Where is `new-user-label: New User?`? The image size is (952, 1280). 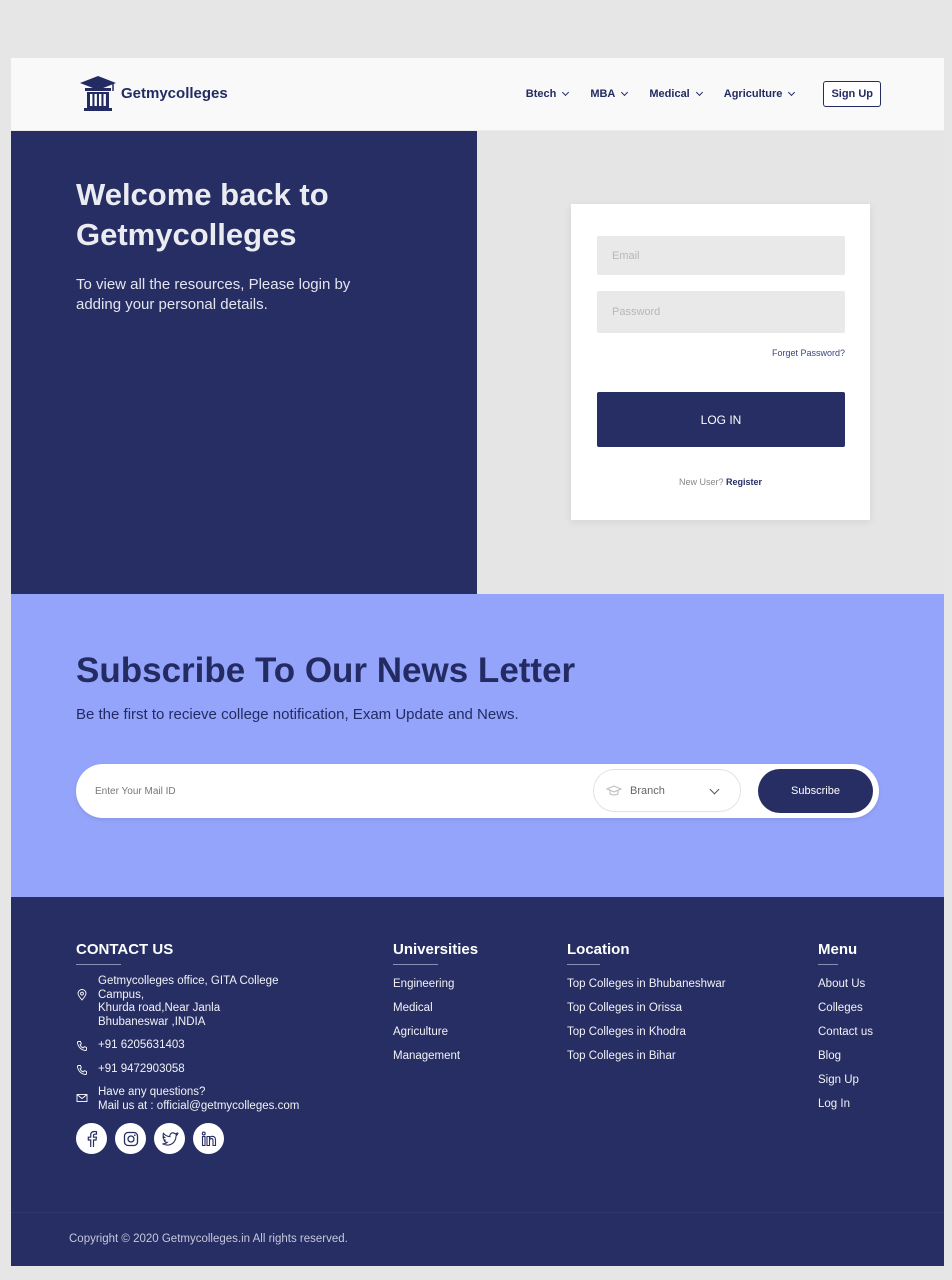 new-user-label: New User? is located at coordinates (701, 482).